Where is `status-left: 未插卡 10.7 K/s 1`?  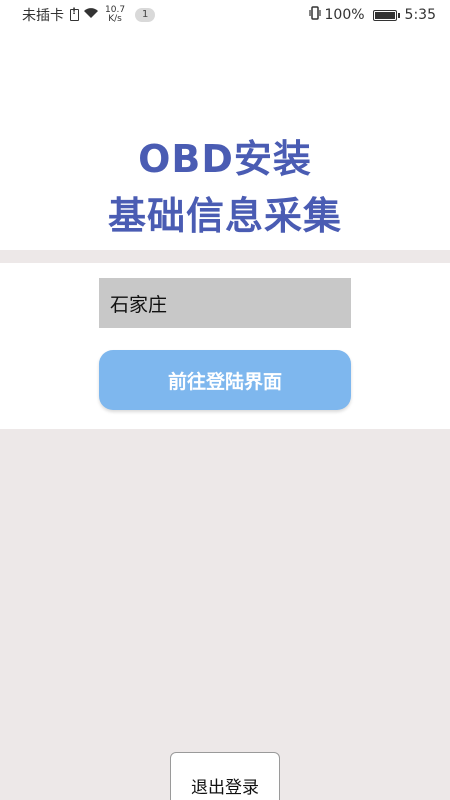 status-left: 未插卡 10.7 K/s 1 is located at coordinates (89, 15).